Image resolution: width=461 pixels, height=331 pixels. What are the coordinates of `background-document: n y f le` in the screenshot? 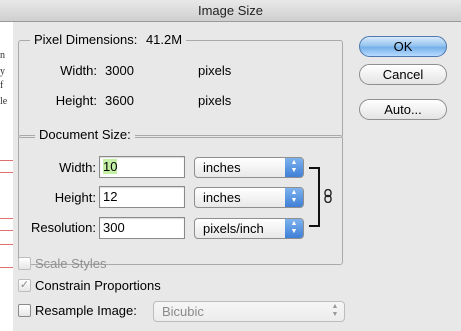 It's located at (6, 176).